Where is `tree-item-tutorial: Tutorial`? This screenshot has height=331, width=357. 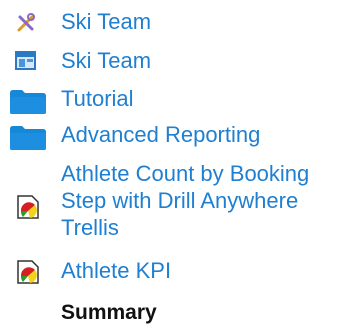
tree-item-tutorial: Tutorial is located at coordinates (100, 101).